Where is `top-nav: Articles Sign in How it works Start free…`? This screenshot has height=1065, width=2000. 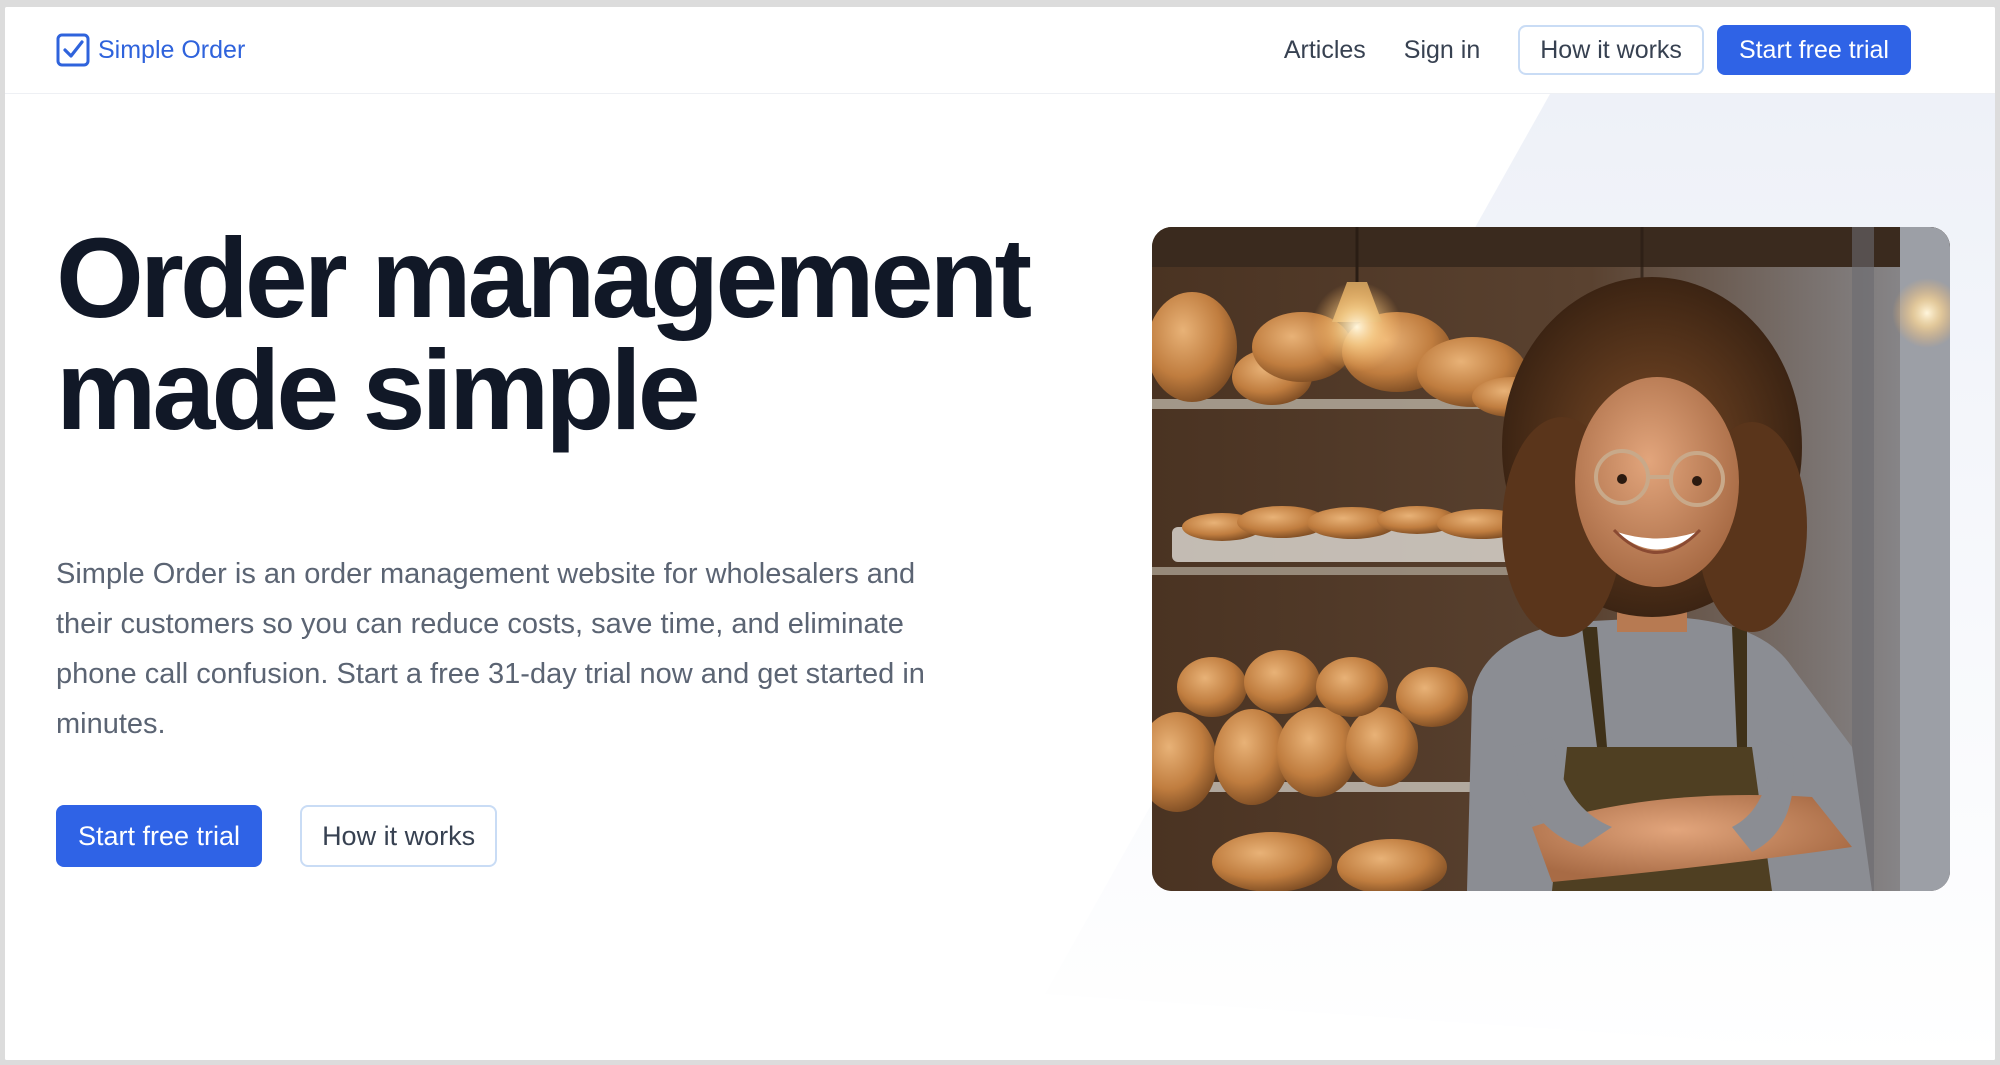 top-nav: Articles Sign in How it works Start free… is located at coordinates (1597, 50).